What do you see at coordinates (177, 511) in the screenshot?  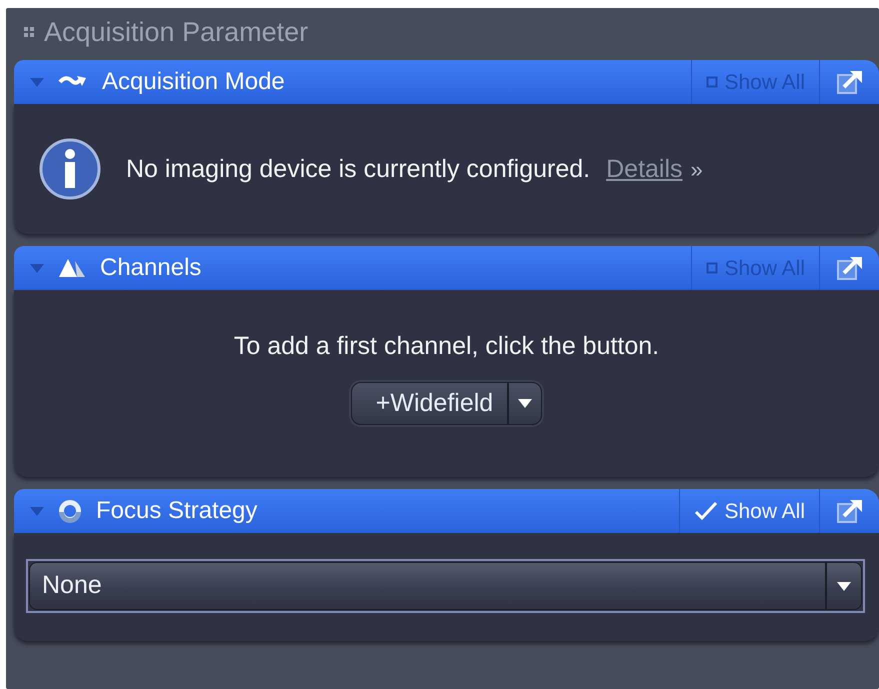 I see `section-title: Focus Strategy` at bounding box center [177, 511].